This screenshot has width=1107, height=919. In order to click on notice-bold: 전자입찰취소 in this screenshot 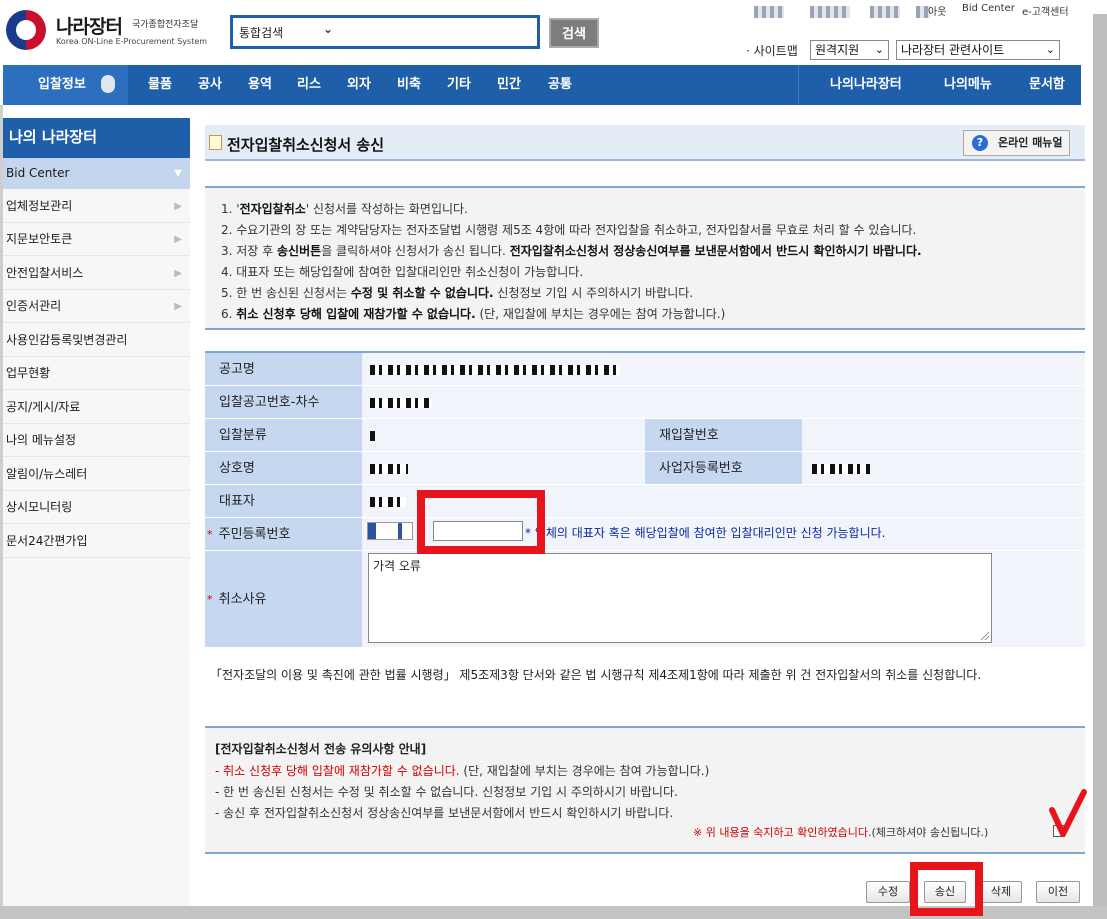, I will do `click(272, 209)`.